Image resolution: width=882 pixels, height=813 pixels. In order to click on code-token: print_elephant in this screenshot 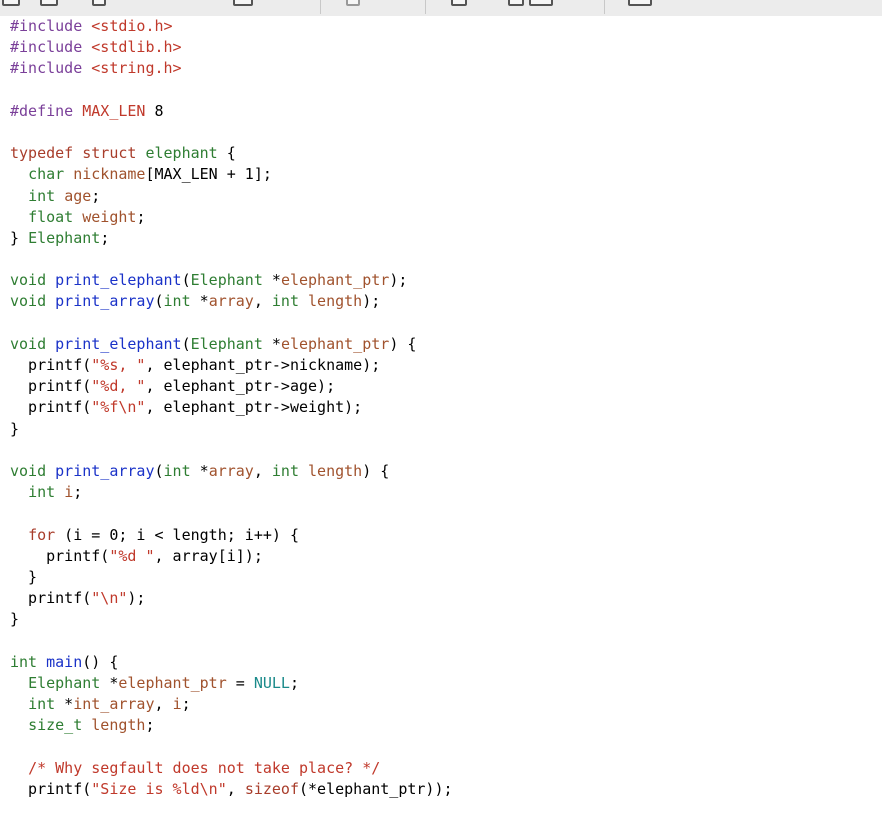, I will do `click(118, 280)`.